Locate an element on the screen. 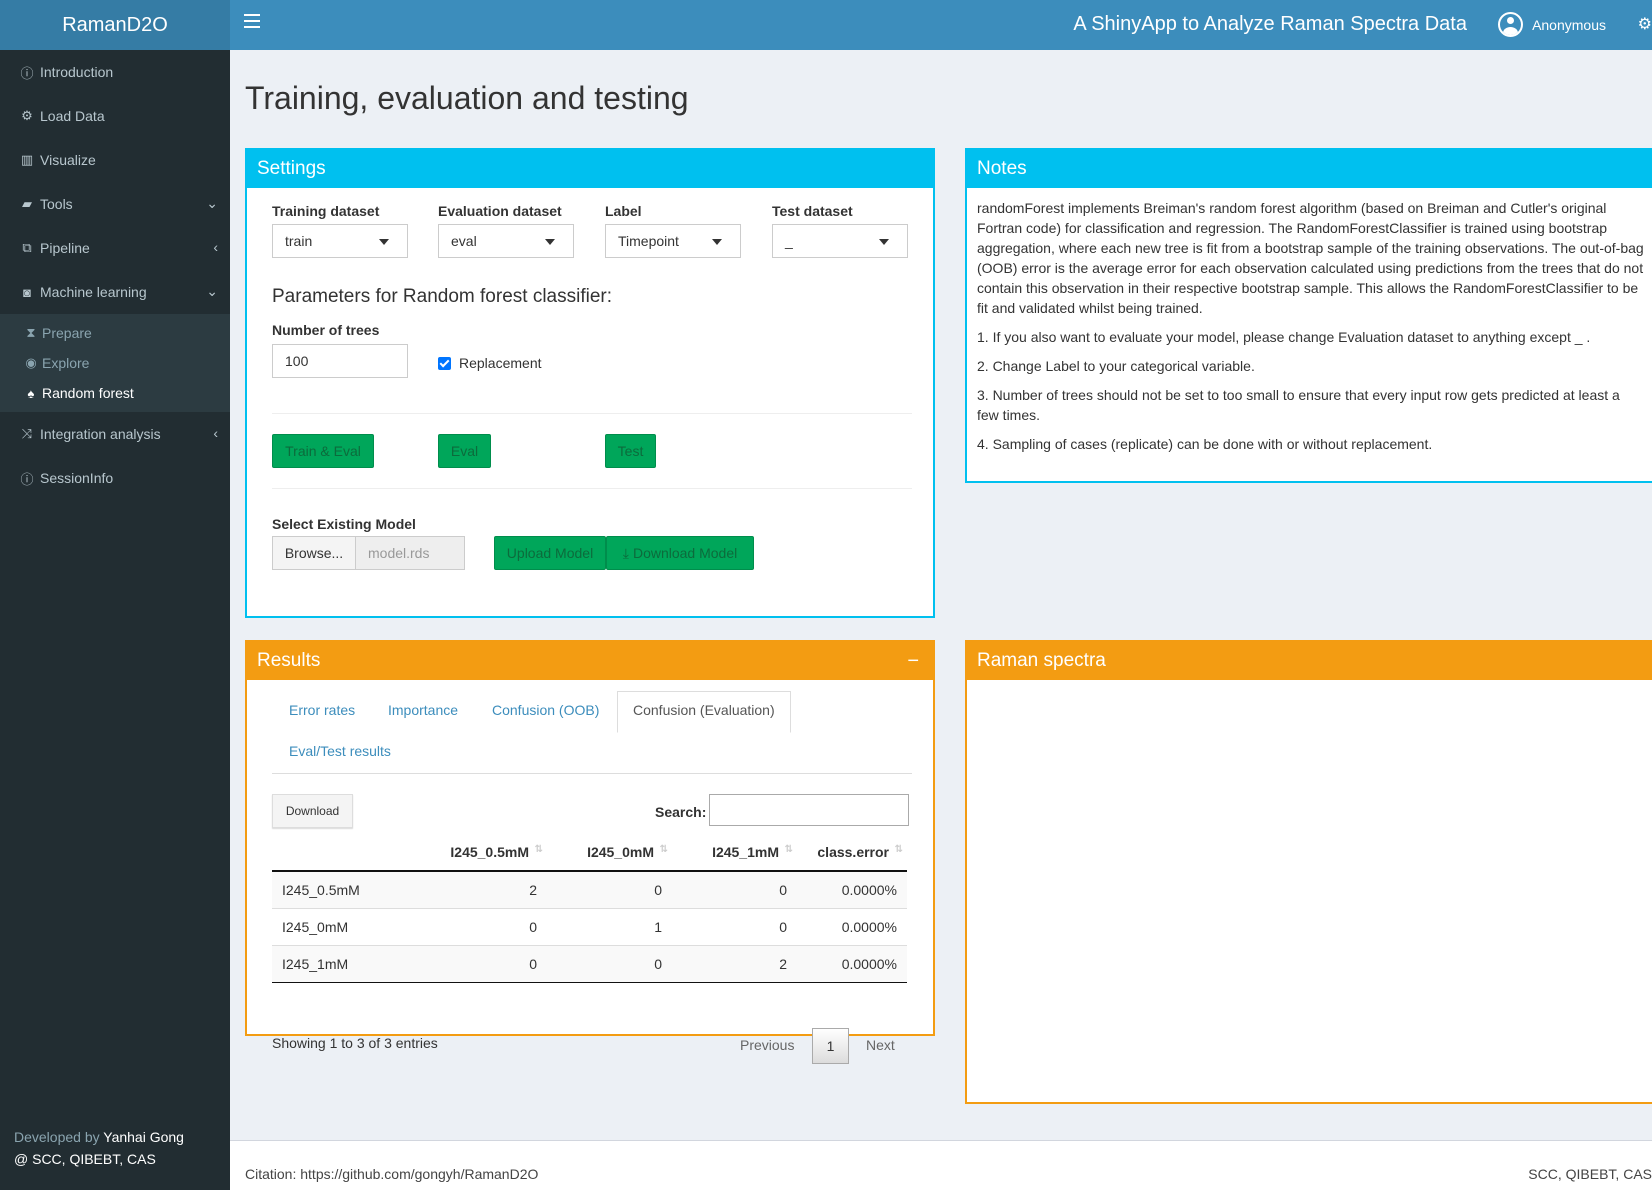  table-cell: I245_1mM is located at coordinates (342, 963).